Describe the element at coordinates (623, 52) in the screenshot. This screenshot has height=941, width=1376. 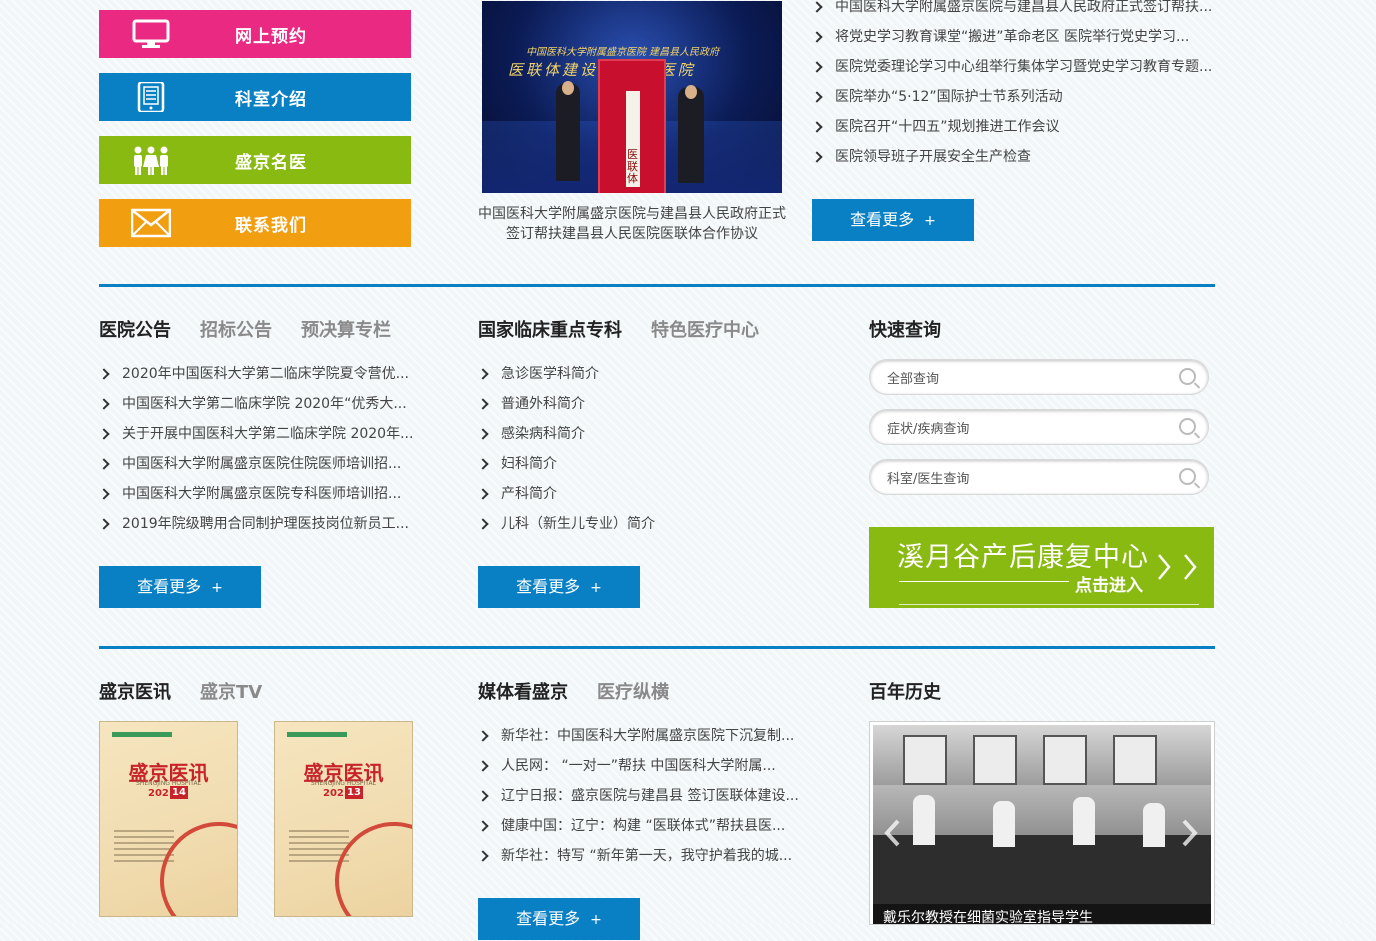
I see `photo-banner-line1: 中国医科大学附属盛京医院 建昌县人民政府` at that location.